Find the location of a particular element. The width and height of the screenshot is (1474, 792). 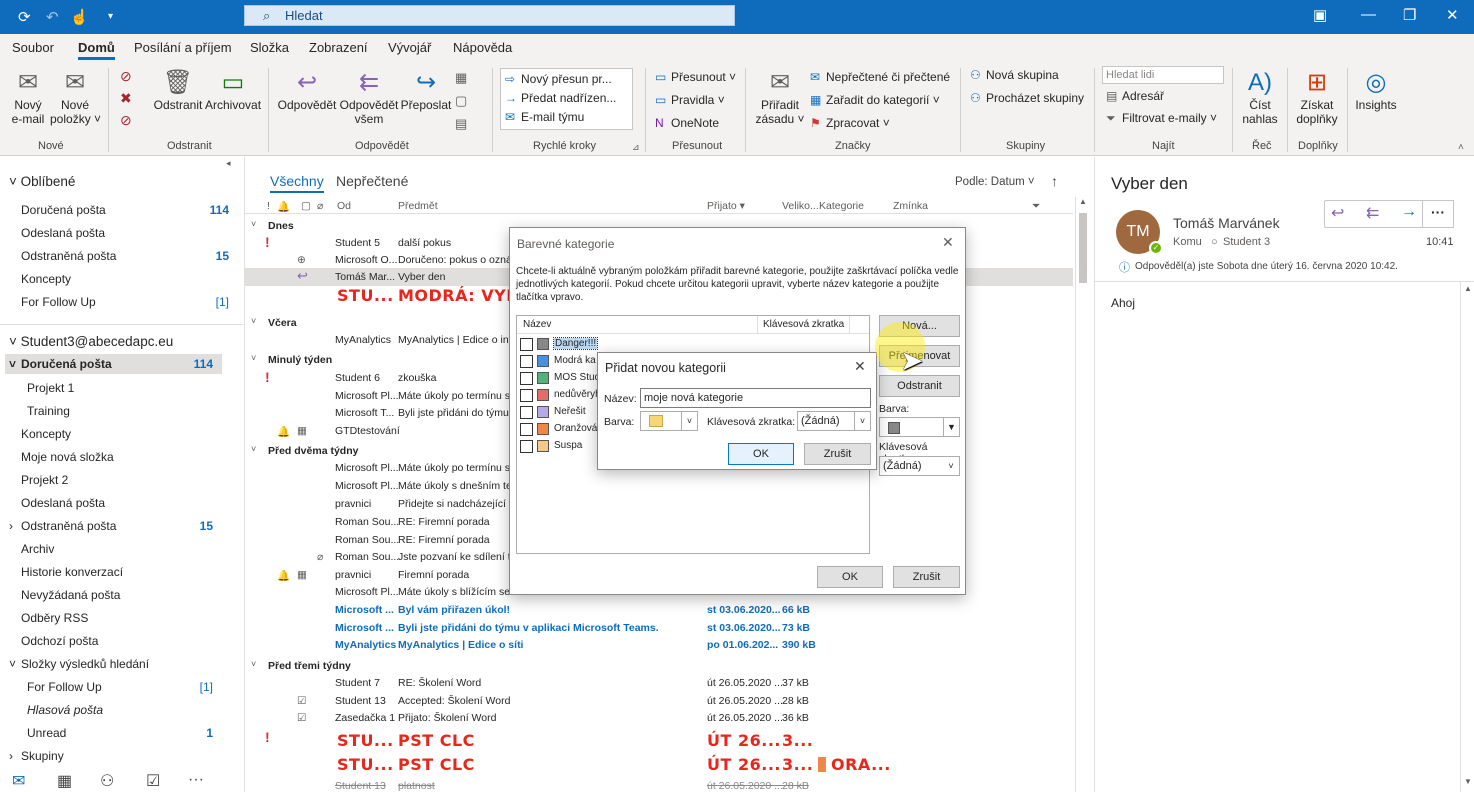

folder: Odchozí pošta is located at coordinates (121, 642).